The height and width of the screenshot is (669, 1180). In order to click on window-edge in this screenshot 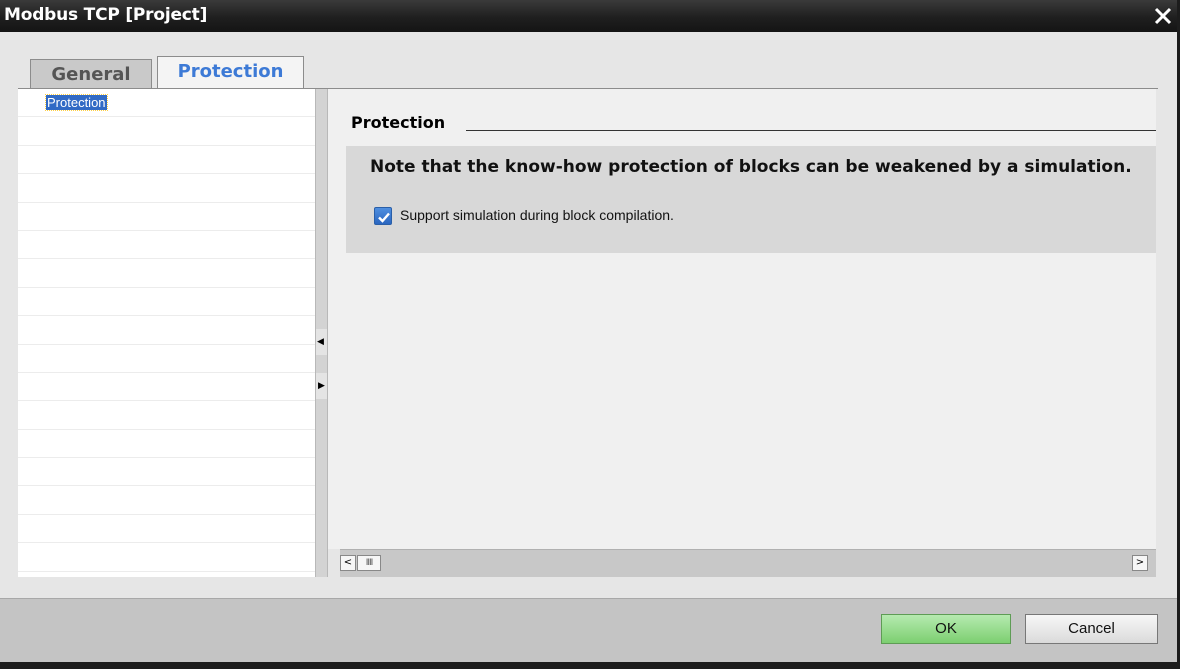, I will do `click(590, 665)`.